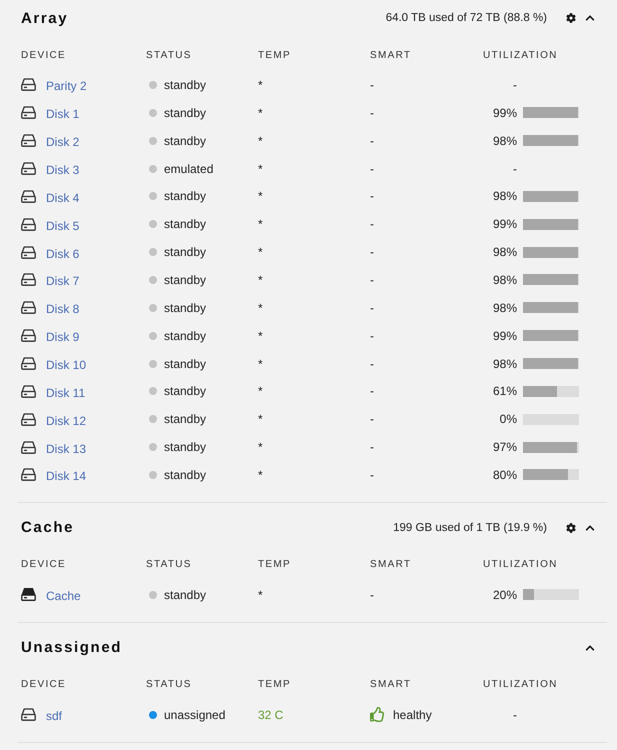  Describe the element at coordinates (66, 475) in the screenshot. I see `device-link: Disk 14` at that location.